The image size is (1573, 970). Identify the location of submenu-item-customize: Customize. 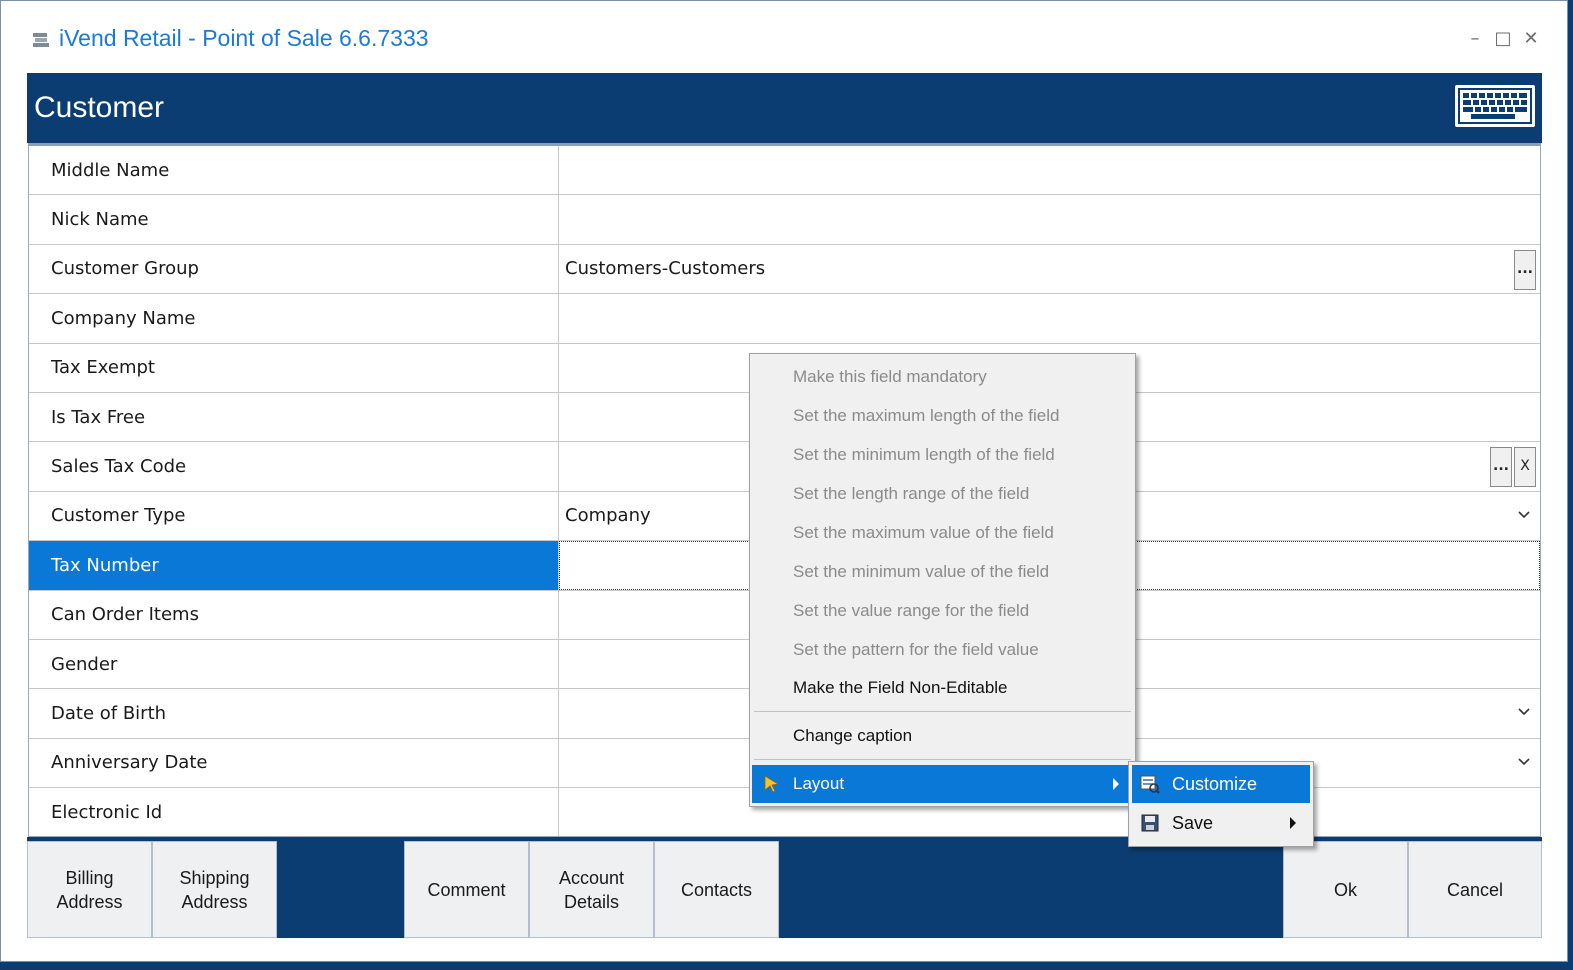
(1221, 784).